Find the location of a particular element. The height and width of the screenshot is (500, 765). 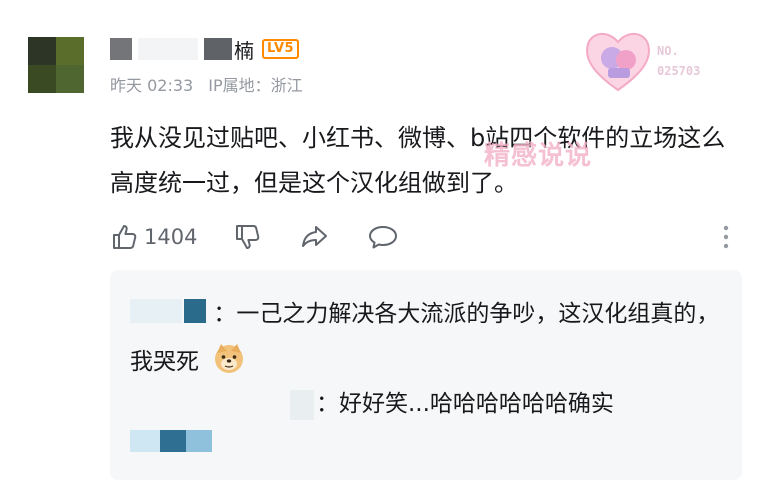

fan-badge-icon is located at coordinates (618, 61).